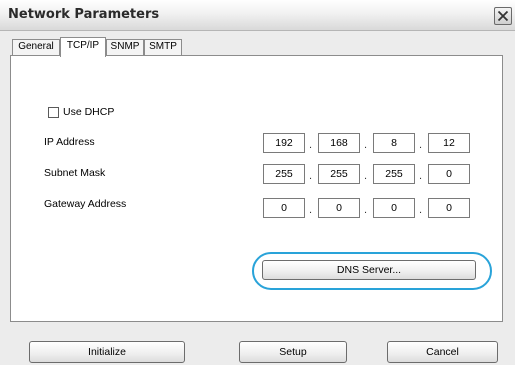  Describe the element at coordinates (85, 204) in the screenshot. I see `gateway-address-label: Gateway Address` at that location.